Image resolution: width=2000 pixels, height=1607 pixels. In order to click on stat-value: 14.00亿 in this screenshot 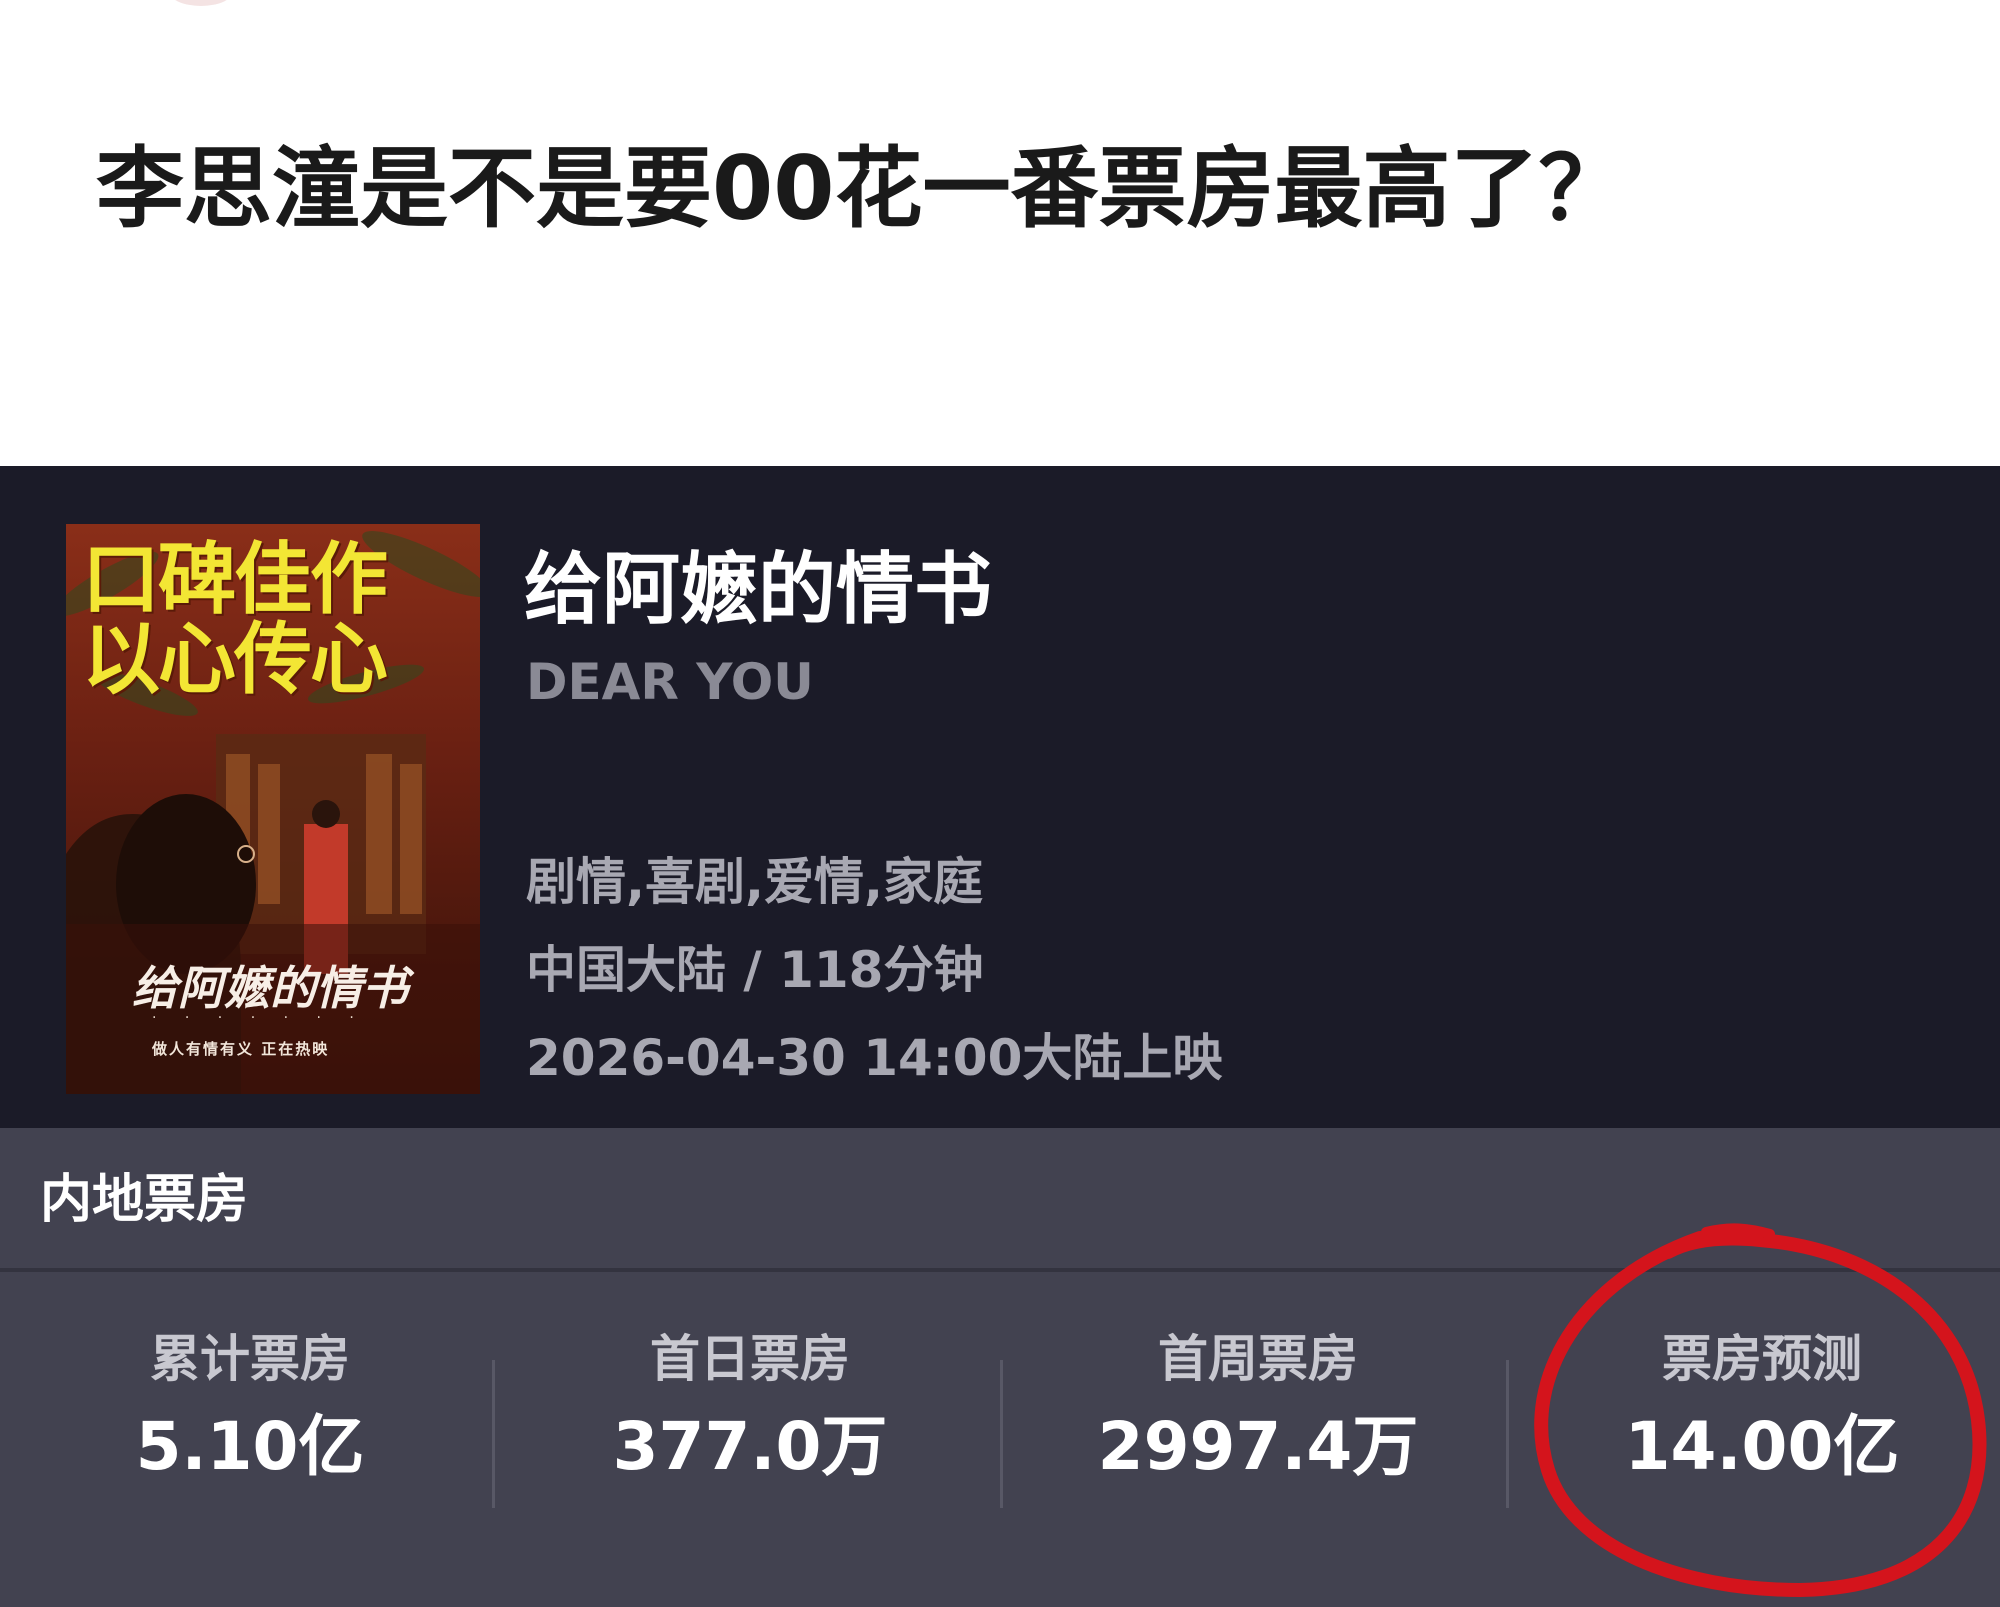, I will do `click(1762, 1446)`.